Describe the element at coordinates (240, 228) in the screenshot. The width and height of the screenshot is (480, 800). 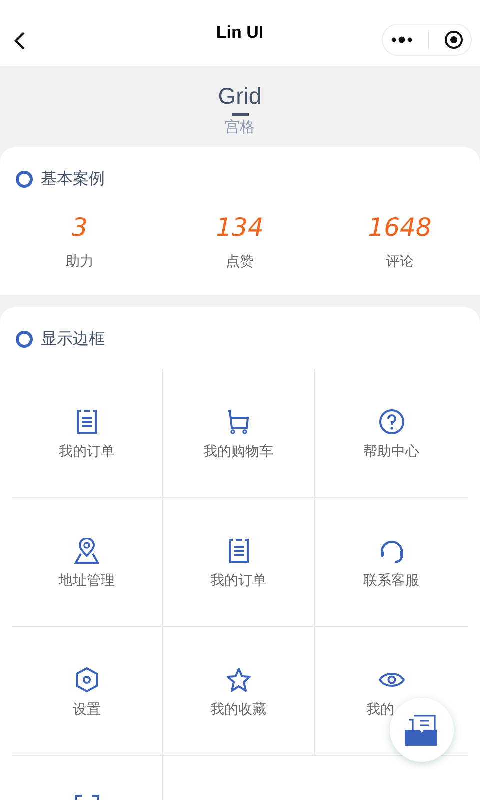
I see `stat-value: 134` at that location.